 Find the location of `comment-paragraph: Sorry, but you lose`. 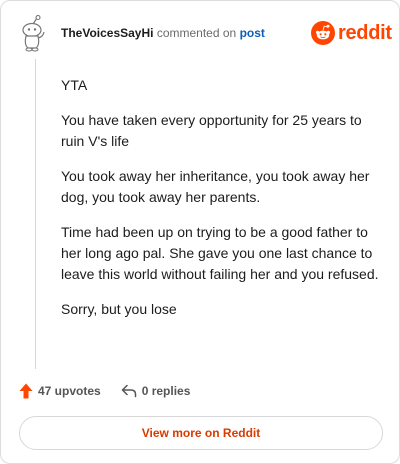

comment-paragraph: Sorry, but you lose is located at coordinates (119, 309).